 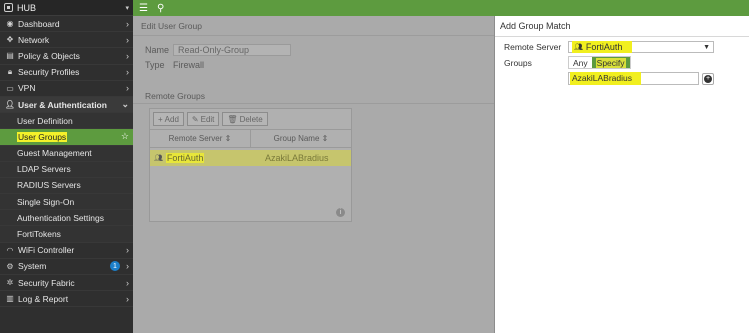 What do you see at coordinates (66, 283) in the screenshot?
I see `sidebar-item-security-fabric: ✲ Security Fabric ›` at bounding box center [66, 283].